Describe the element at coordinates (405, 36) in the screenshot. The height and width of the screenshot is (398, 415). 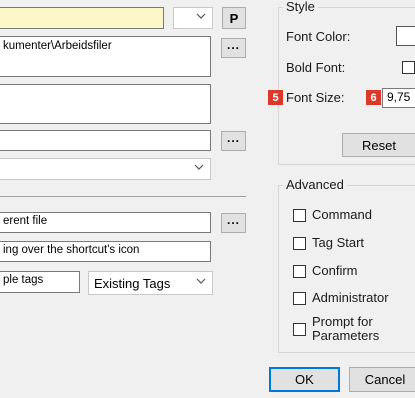
I see `font-color-swatch` at that location.